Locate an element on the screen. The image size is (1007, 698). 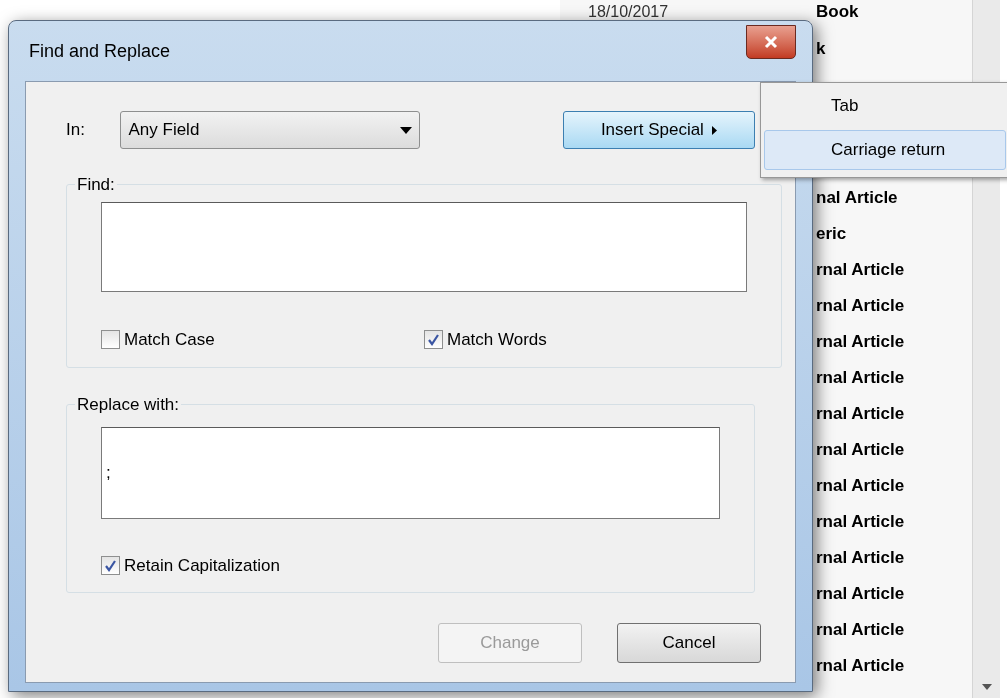
checkbox-label: Retain Capitalization is located at coordinates (202, 565).